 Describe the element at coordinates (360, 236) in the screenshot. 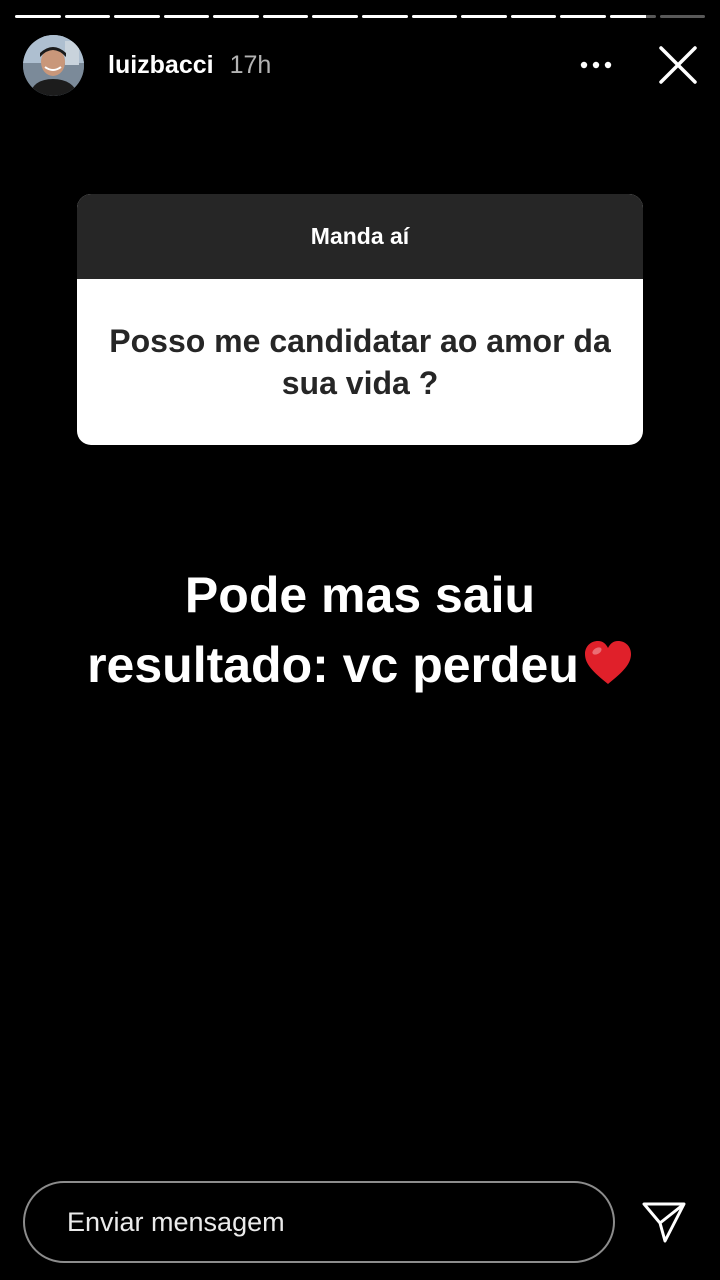

I see `question-sticker-title: Manda aí` at that location.